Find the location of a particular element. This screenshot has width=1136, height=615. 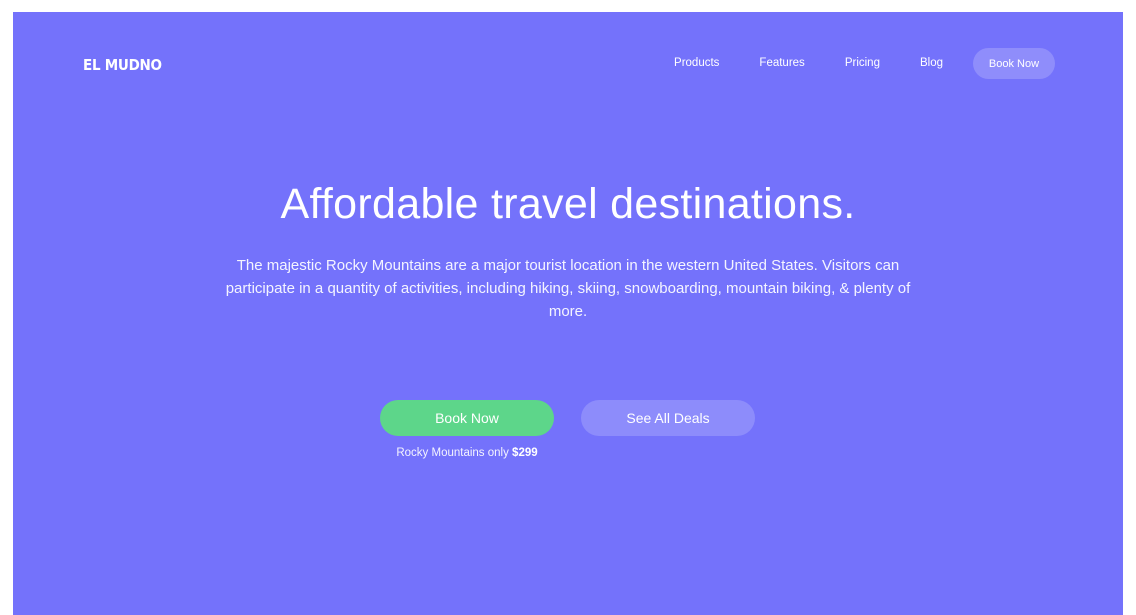

price-note-label: Rocky Mountains only is located at coordinates (452, 453).